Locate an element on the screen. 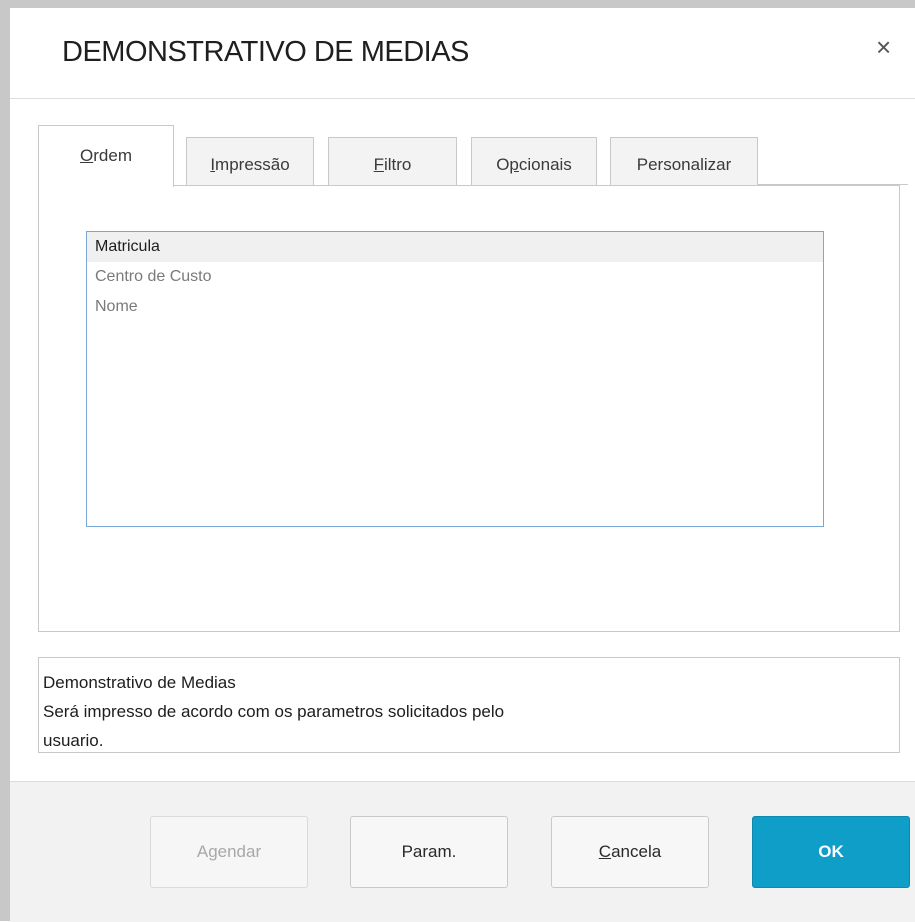 The width and height of the screenshot is (915, 922). tab-impressao: Impressão is located at coordinates (250, 161).